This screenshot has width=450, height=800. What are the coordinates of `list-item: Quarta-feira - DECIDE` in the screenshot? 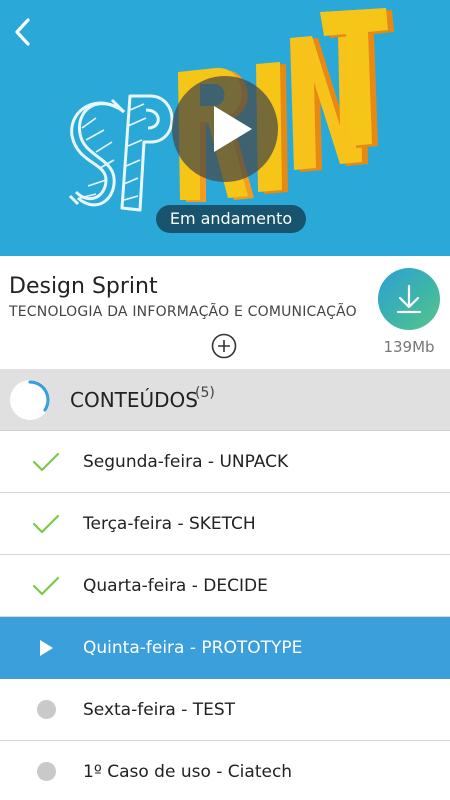 It's located at (225, 586).